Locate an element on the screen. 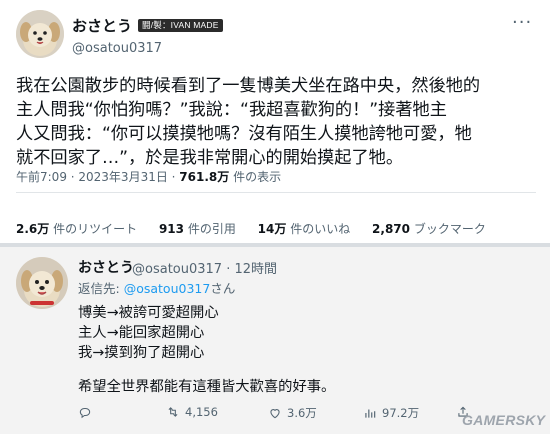 Image resolution: width=550 pixels, height=434 pixels. replying-to: 返信先: @osatou0317さん is located at coordinates (157, 288).